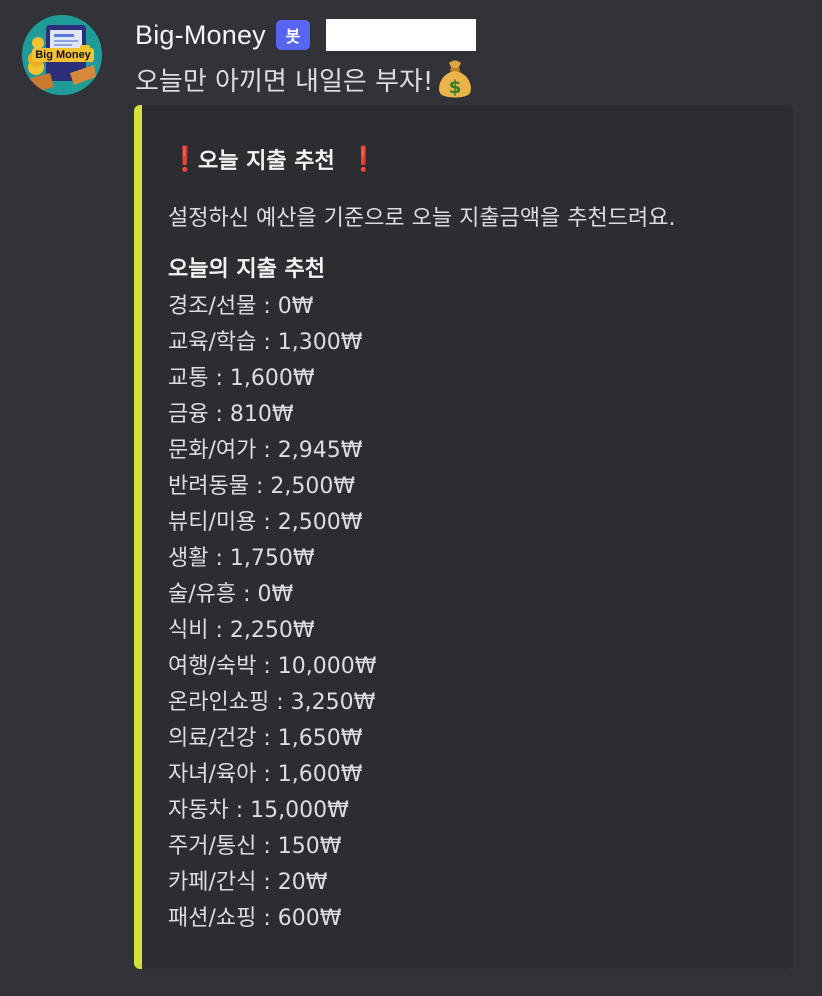 This screenshot has height=996, width=822. Describe the element at coordinates (231, 414) in the screenshot. I see `list-item: 금융 : 810₩` at that location.